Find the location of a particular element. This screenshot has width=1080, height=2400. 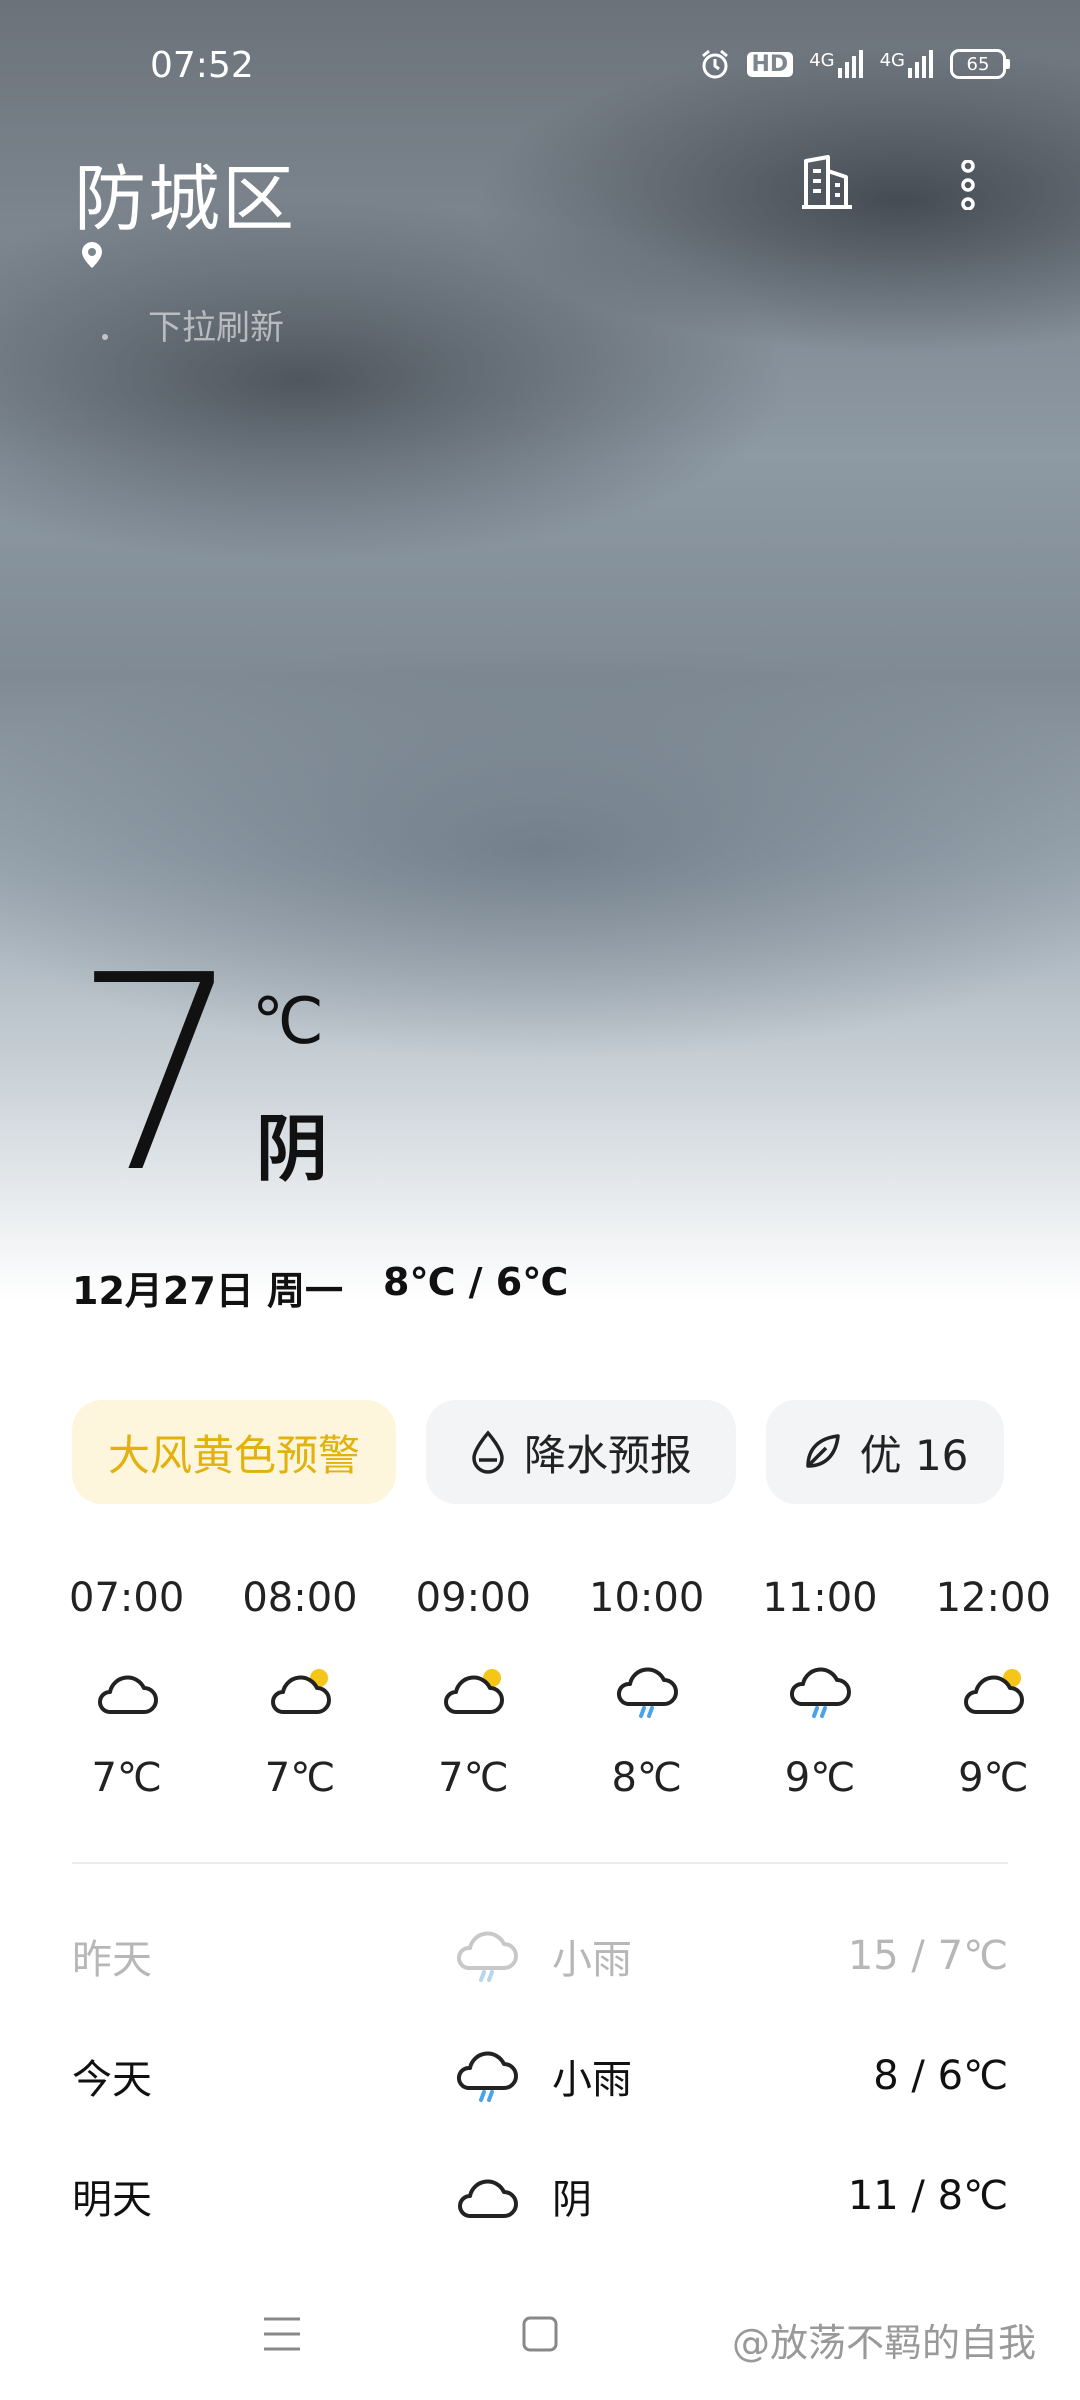

precip-label: 降水预报 is located at coordinates (607, 1455).